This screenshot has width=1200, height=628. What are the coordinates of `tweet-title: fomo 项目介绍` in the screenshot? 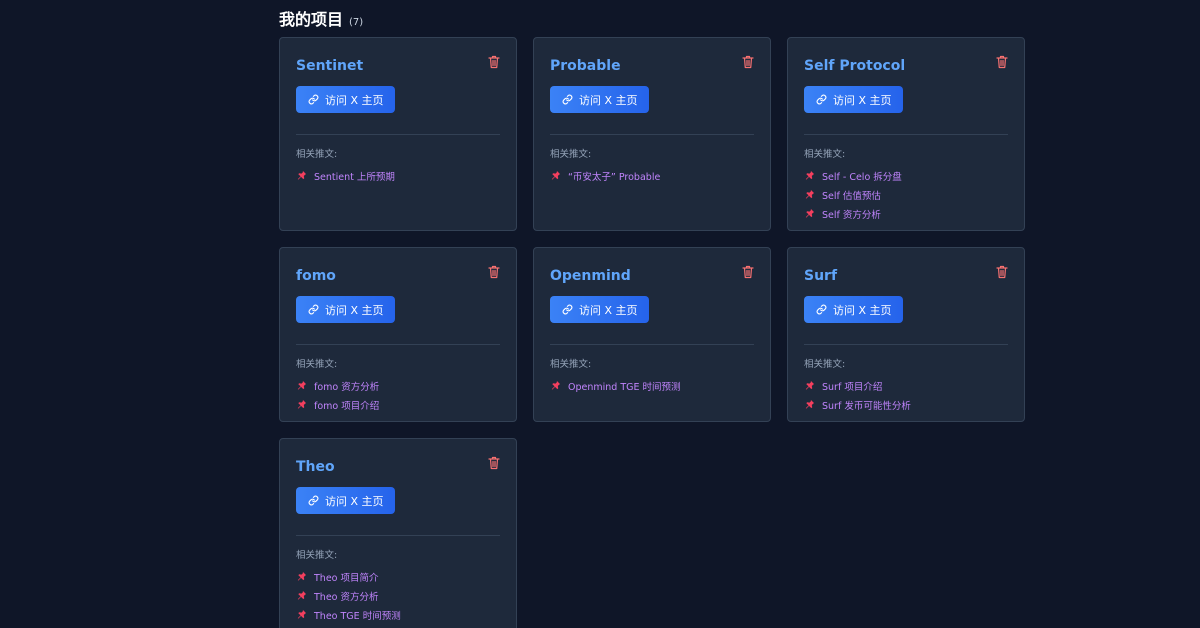 It's located at (347, 406).